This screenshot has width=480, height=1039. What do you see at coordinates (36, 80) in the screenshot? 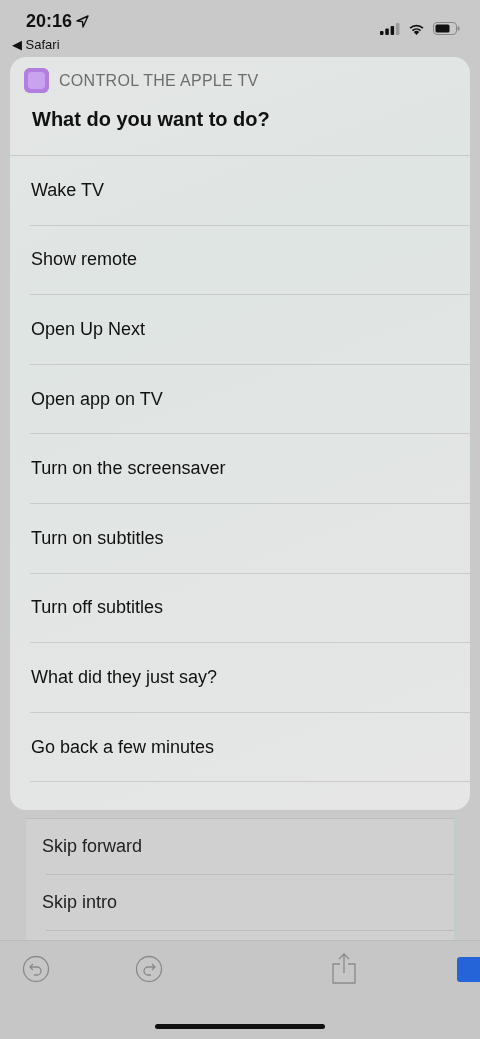
I see `app-icon` at bounding box center [36, 80].